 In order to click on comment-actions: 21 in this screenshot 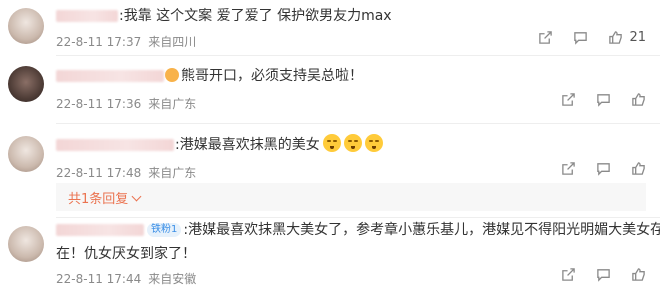, I will do `click(582, 37)`.